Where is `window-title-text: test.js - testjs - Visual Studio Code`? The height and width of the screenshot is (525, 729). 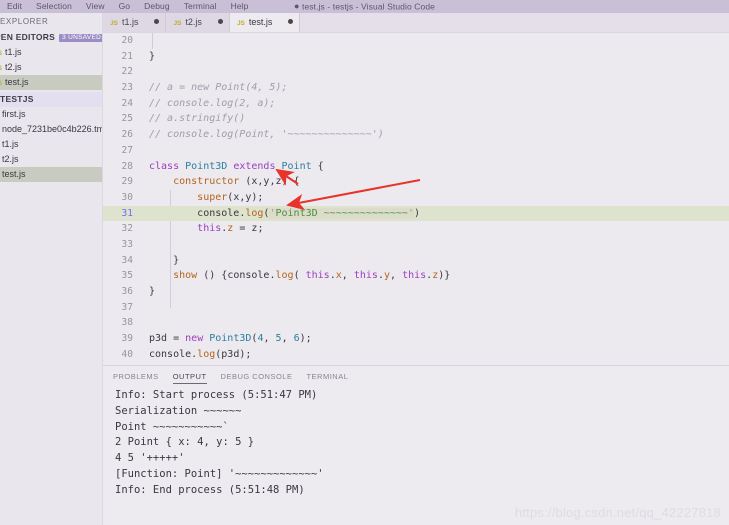
window-title-text: test.js - testjs - Visual Studio Code is located at coordinates (368, 6).